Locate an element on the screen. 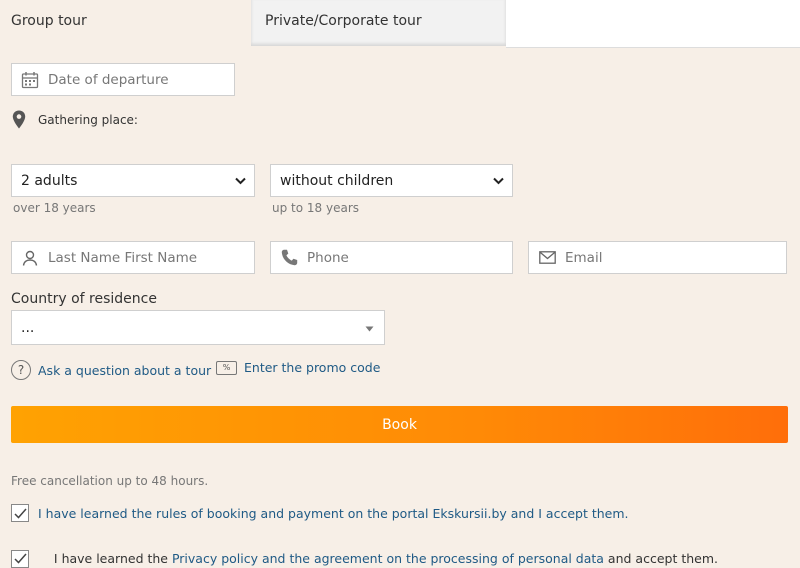 The image size is (800, 568). phone-icon is located at coordinates (289, 257).